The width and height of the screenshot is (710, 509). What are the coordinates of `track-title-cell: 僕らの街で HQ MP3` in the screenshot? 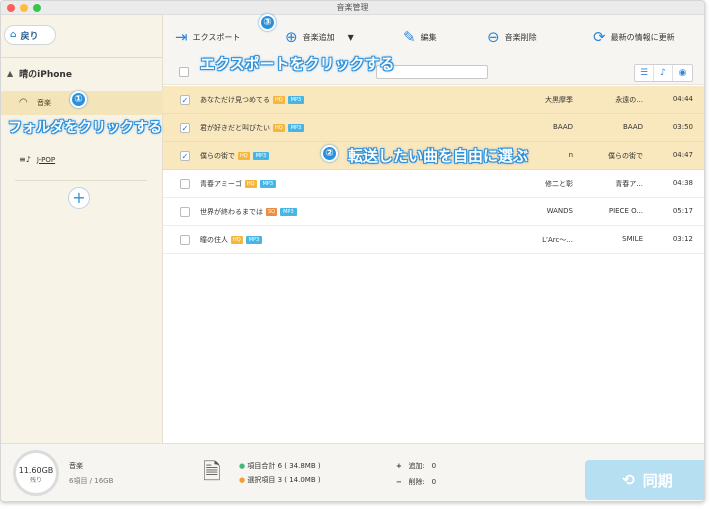 It's located at (235, 156).